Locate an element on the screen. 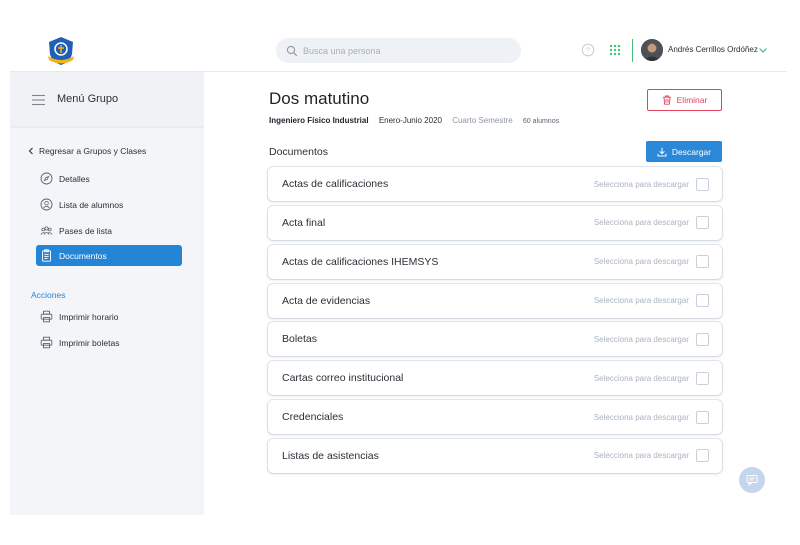 The width and height of the screenshot is (800, 545). sidebar-item-label: Detalles is located at coordinates (74, 178).